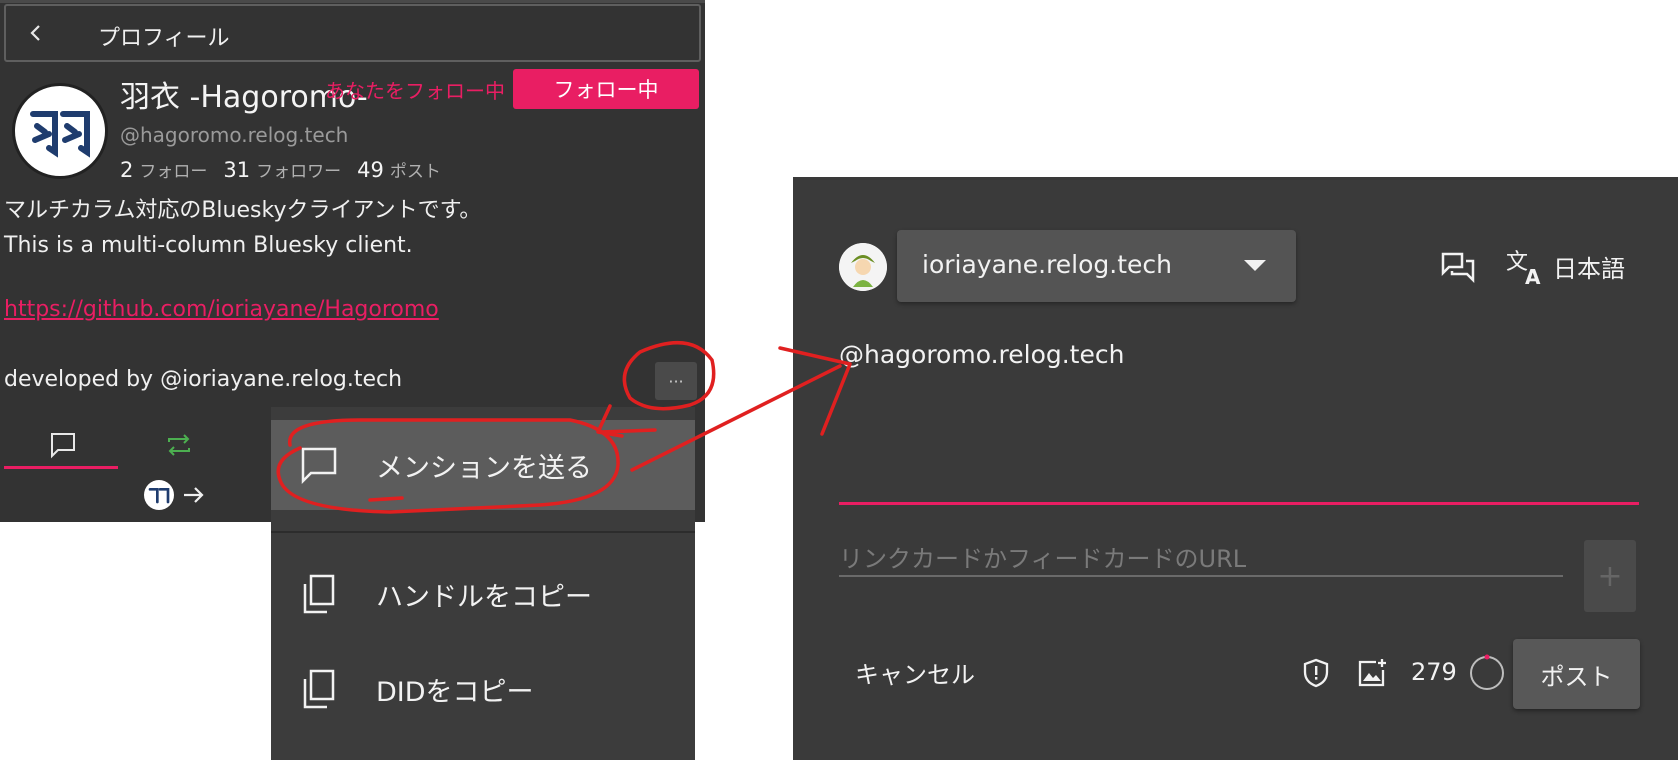  Describe the element at coordinates (221, 309) in the screenshot. I see `bio-link: https://github.com/ioriayane/Hagoromo` at that location.